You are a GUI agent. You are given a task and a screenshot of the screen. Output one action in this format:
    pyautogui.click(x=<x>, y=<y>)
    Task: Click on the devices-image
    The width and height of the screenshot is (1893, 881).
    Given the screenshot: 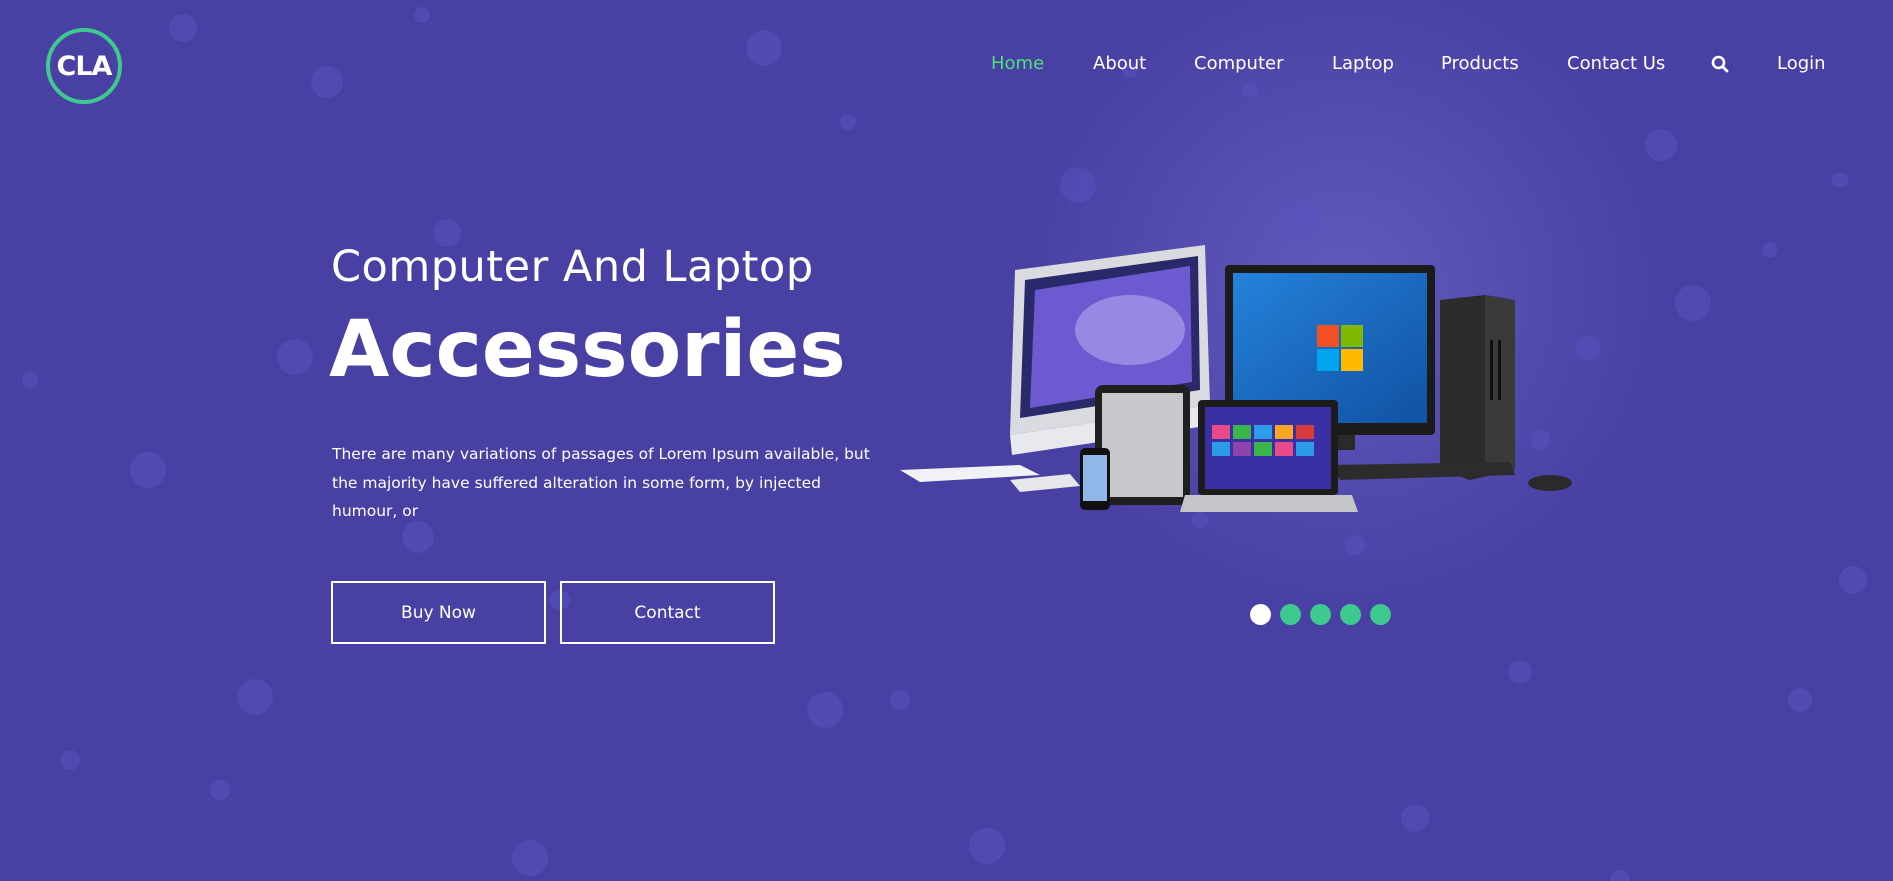 What is the action you would take?
    pyautogui.click(x=1236, y=378)
    